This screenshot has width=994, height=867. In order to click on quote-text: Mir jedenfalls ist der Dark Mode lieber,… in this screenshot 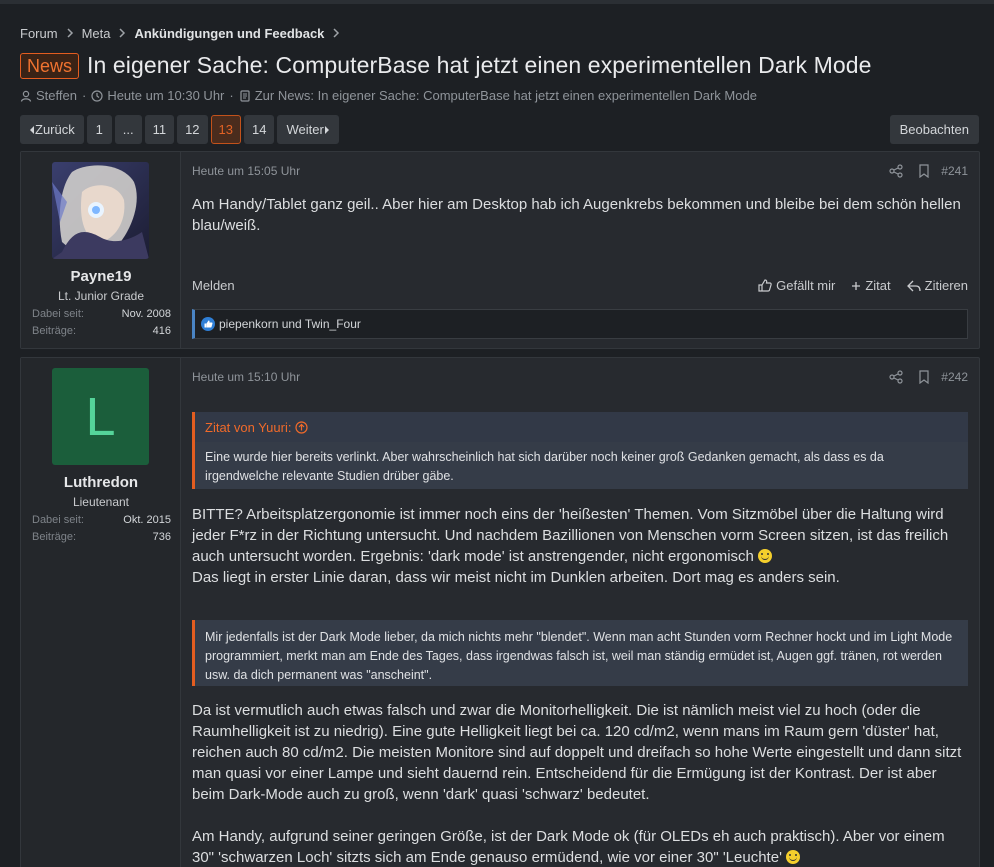, I will do `click(579, 656)`.